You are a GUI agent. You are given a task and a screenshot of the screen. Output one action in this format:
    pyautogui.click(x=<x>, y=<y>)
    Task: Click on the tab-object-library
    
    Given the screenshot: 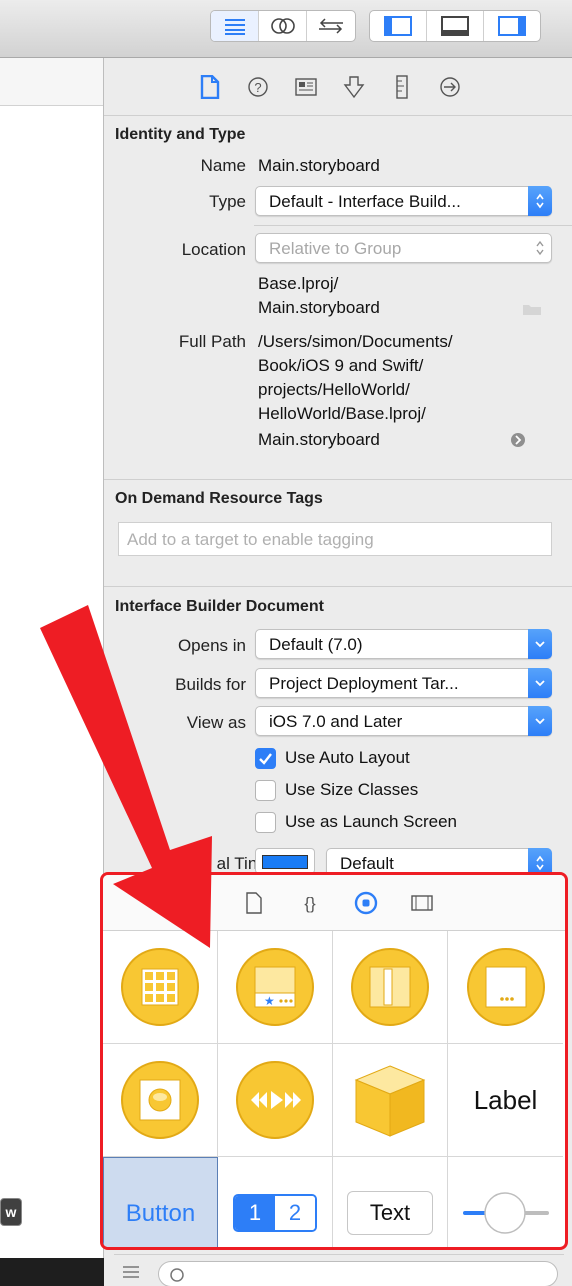 What is the action you would take?
    pyautogui.click(x=366, y=903)
    